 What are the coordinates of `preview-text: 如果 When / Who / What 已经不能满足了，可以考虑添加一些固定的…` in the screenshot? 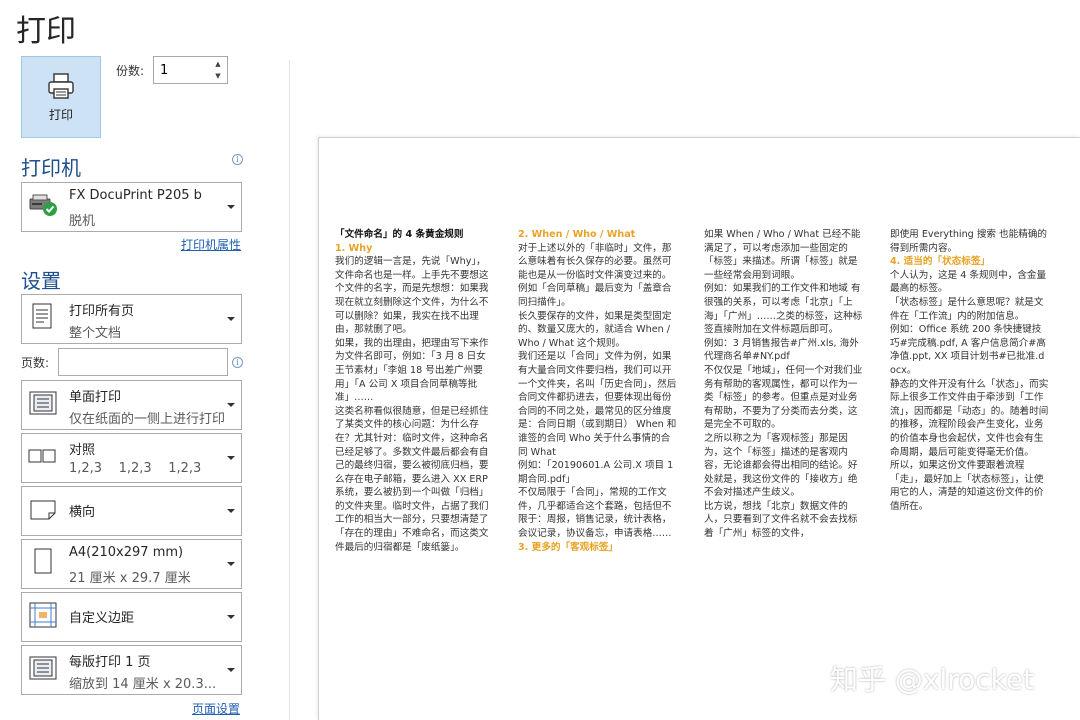 It's located at (782, 255).